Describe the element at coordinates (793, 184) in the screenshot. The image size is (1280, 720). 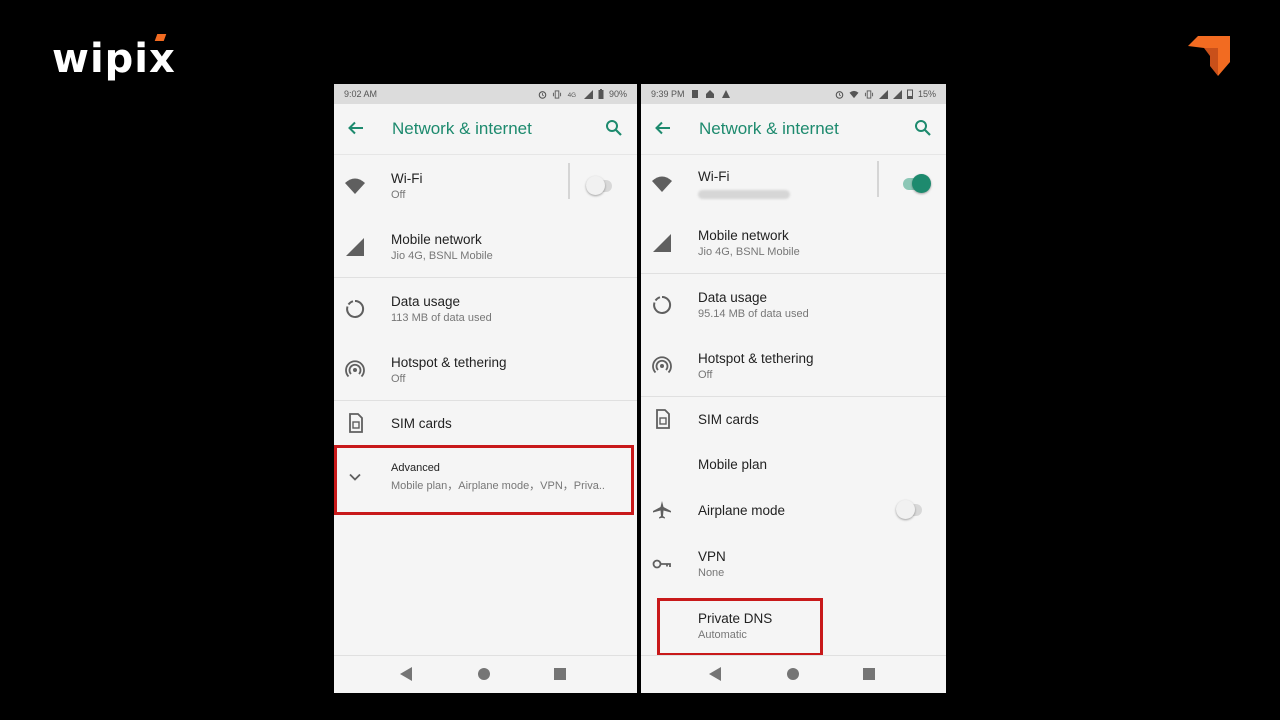
I see `wifi-setting: Wi-Fi` at that location.